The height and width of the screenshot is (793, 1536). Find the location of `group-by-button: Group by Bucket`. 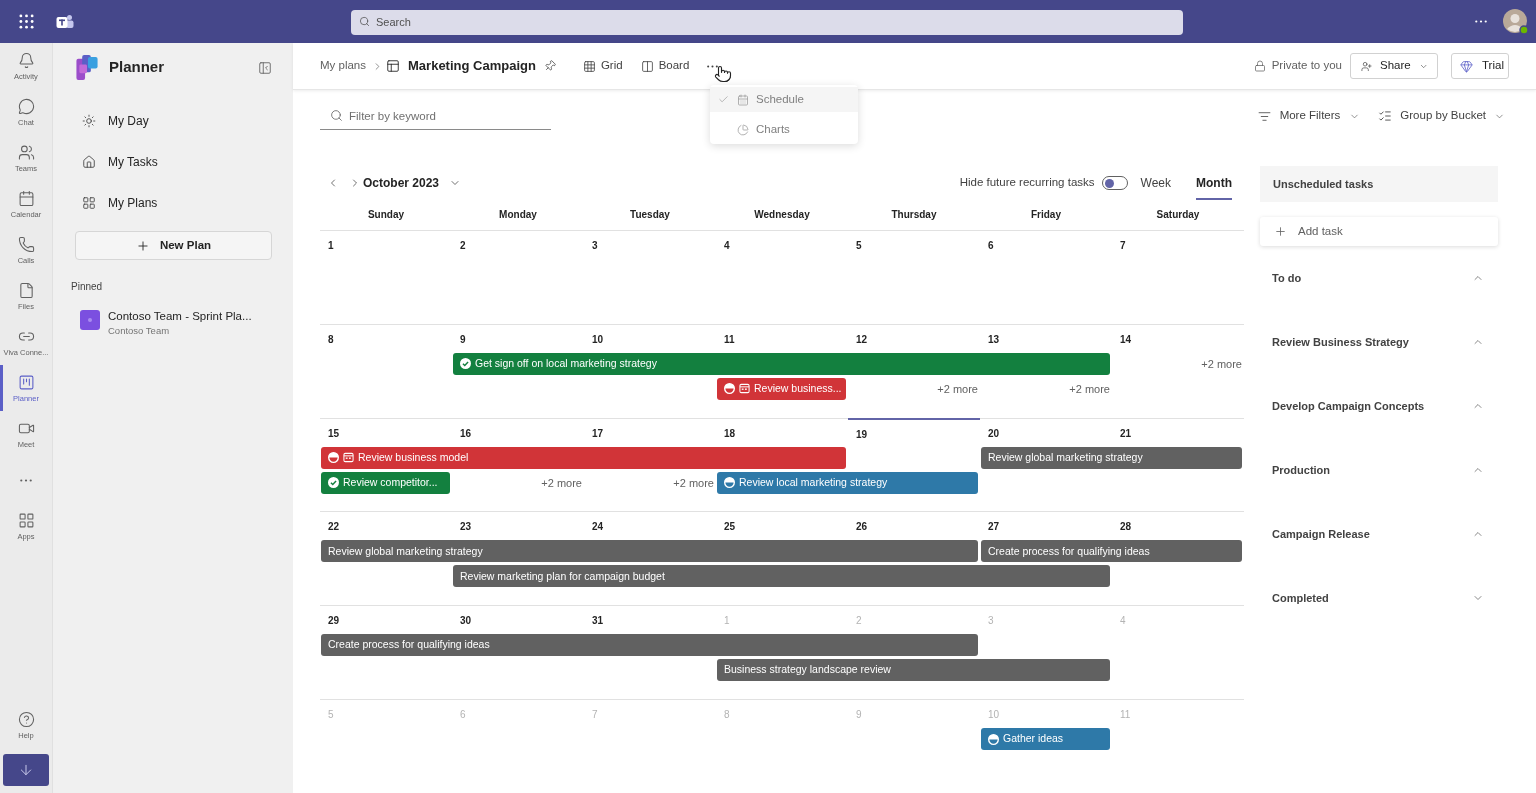

group-by-button: Group by Bucket is located at coordinates (1441, 116).